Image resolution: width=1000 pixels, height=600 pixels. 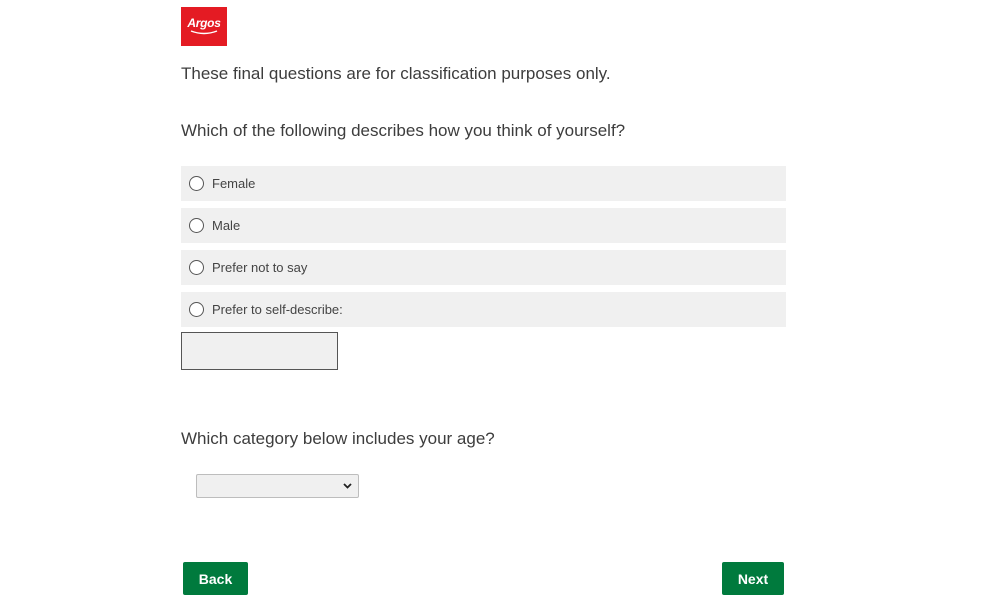 I want to click on age-select, so click(x=277, y=486).